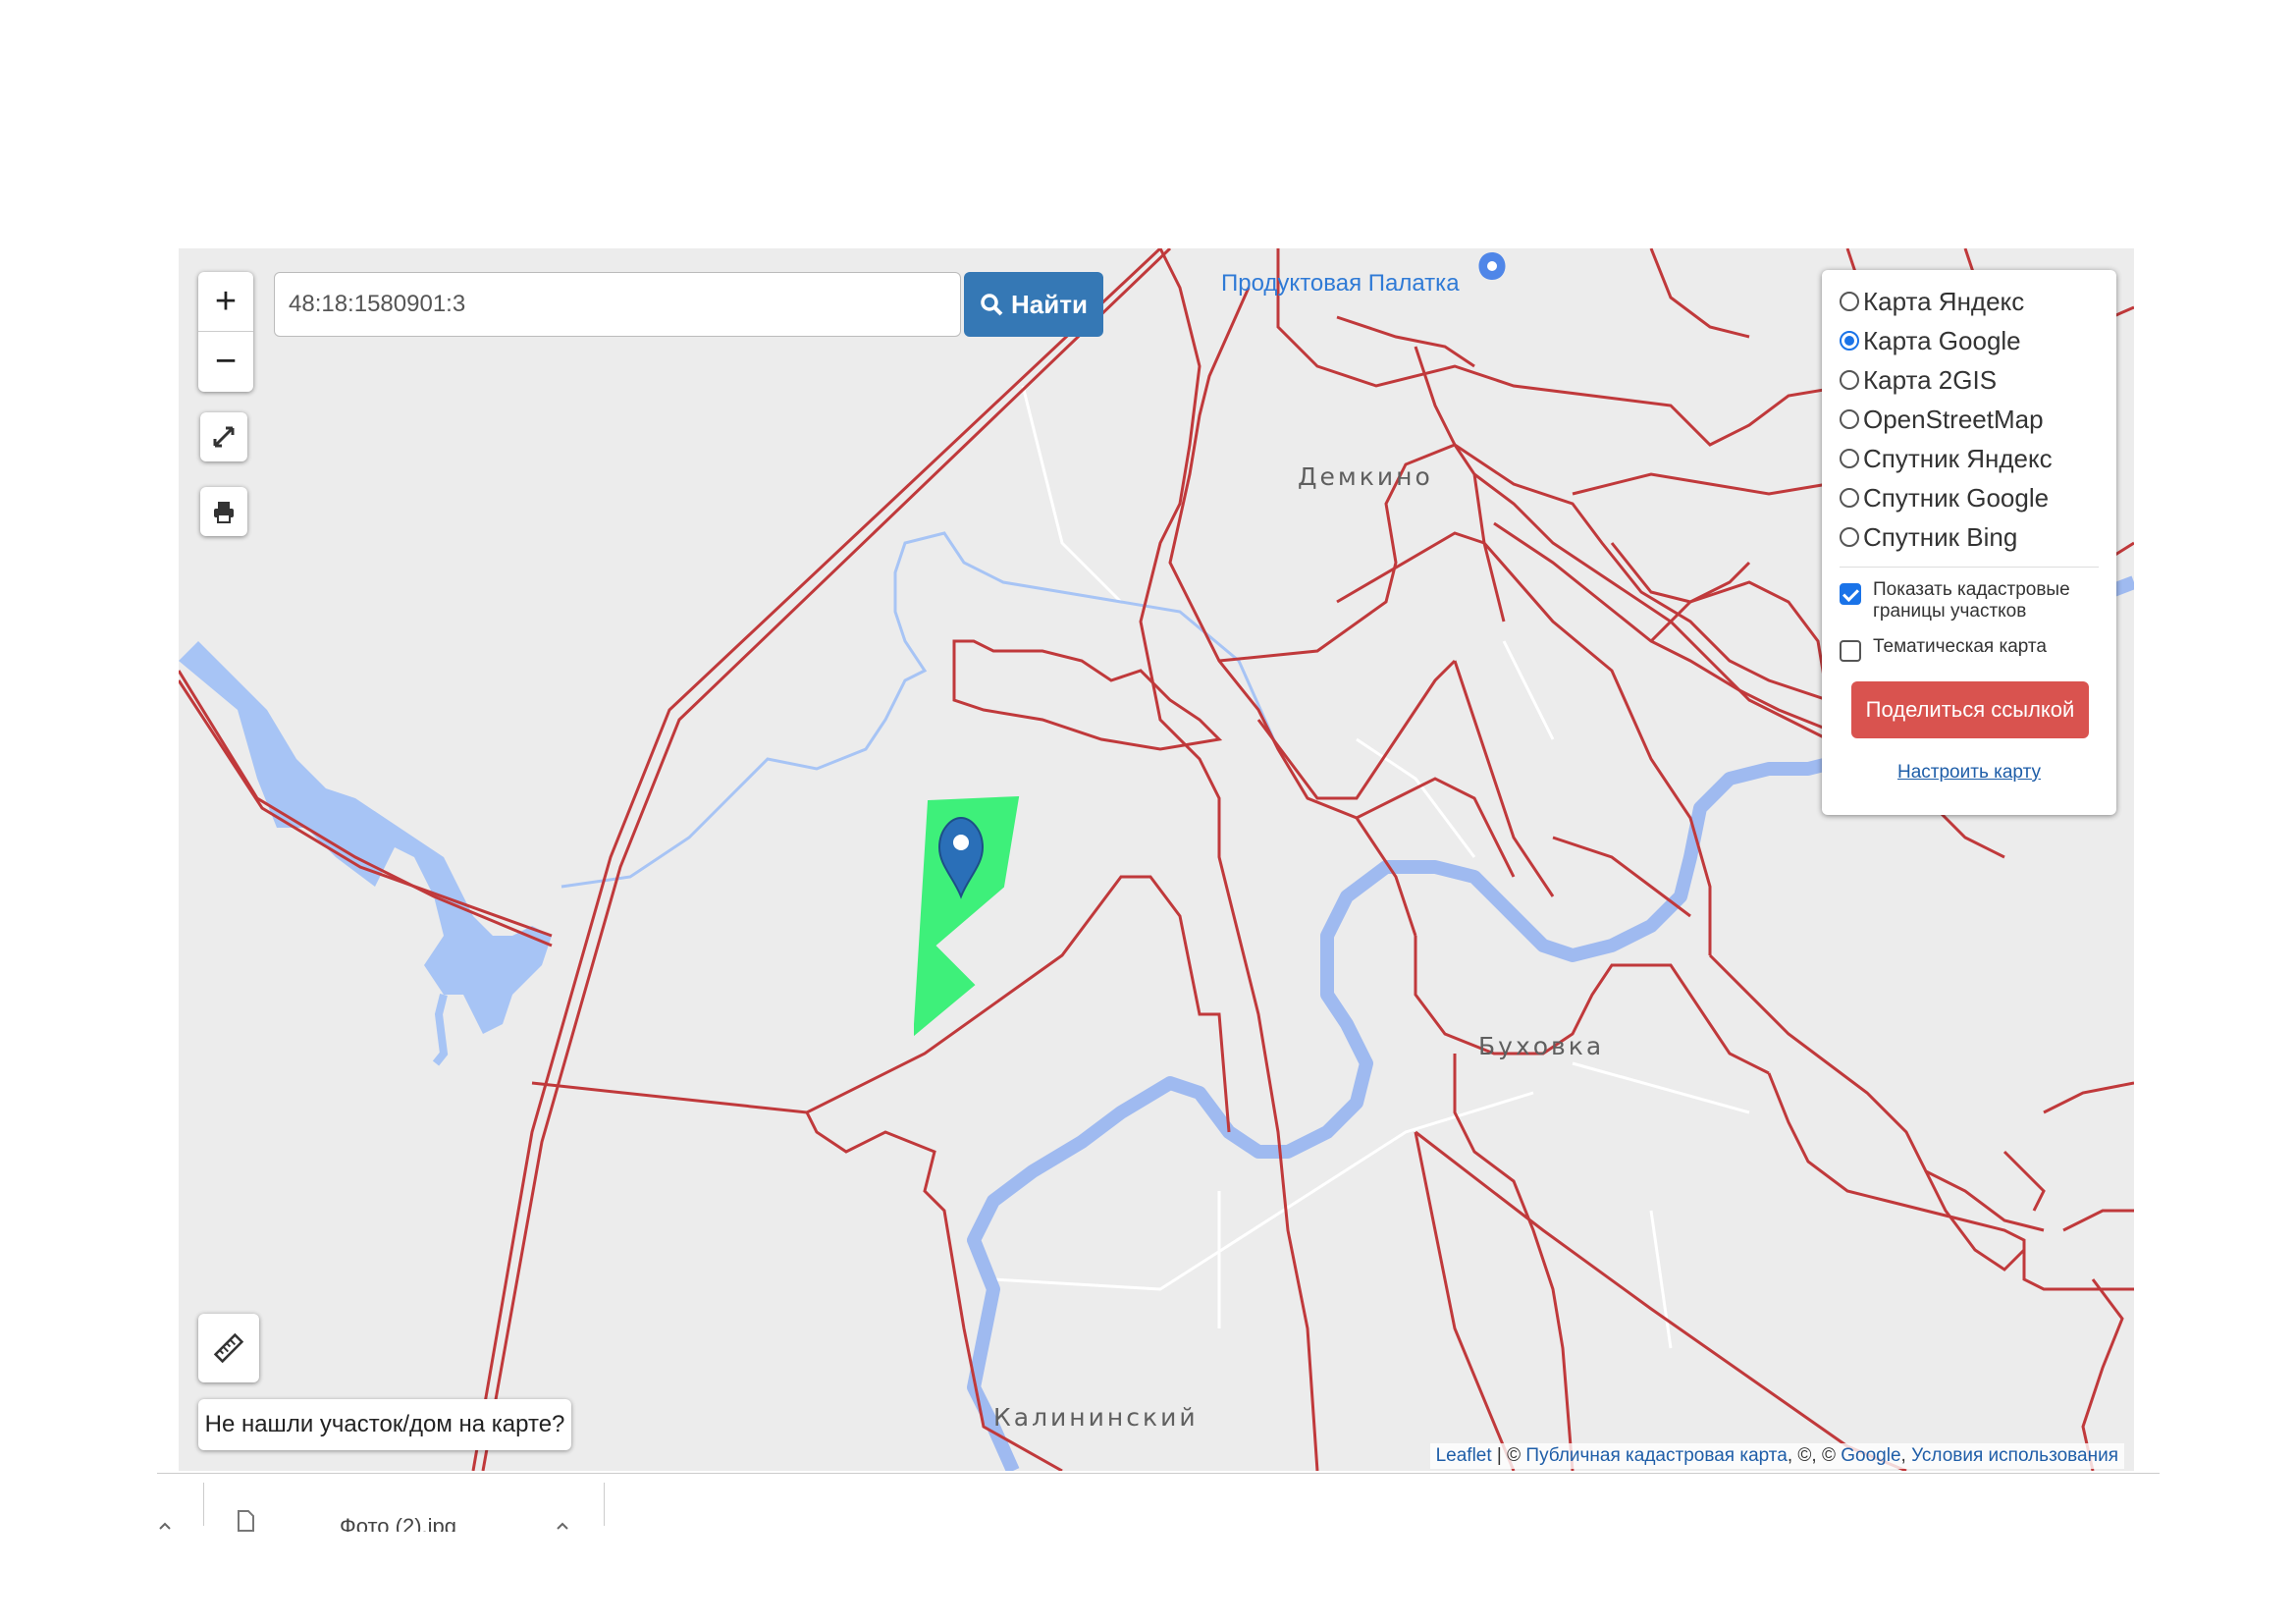  I want to click on printer-icon, so click(224, 512).